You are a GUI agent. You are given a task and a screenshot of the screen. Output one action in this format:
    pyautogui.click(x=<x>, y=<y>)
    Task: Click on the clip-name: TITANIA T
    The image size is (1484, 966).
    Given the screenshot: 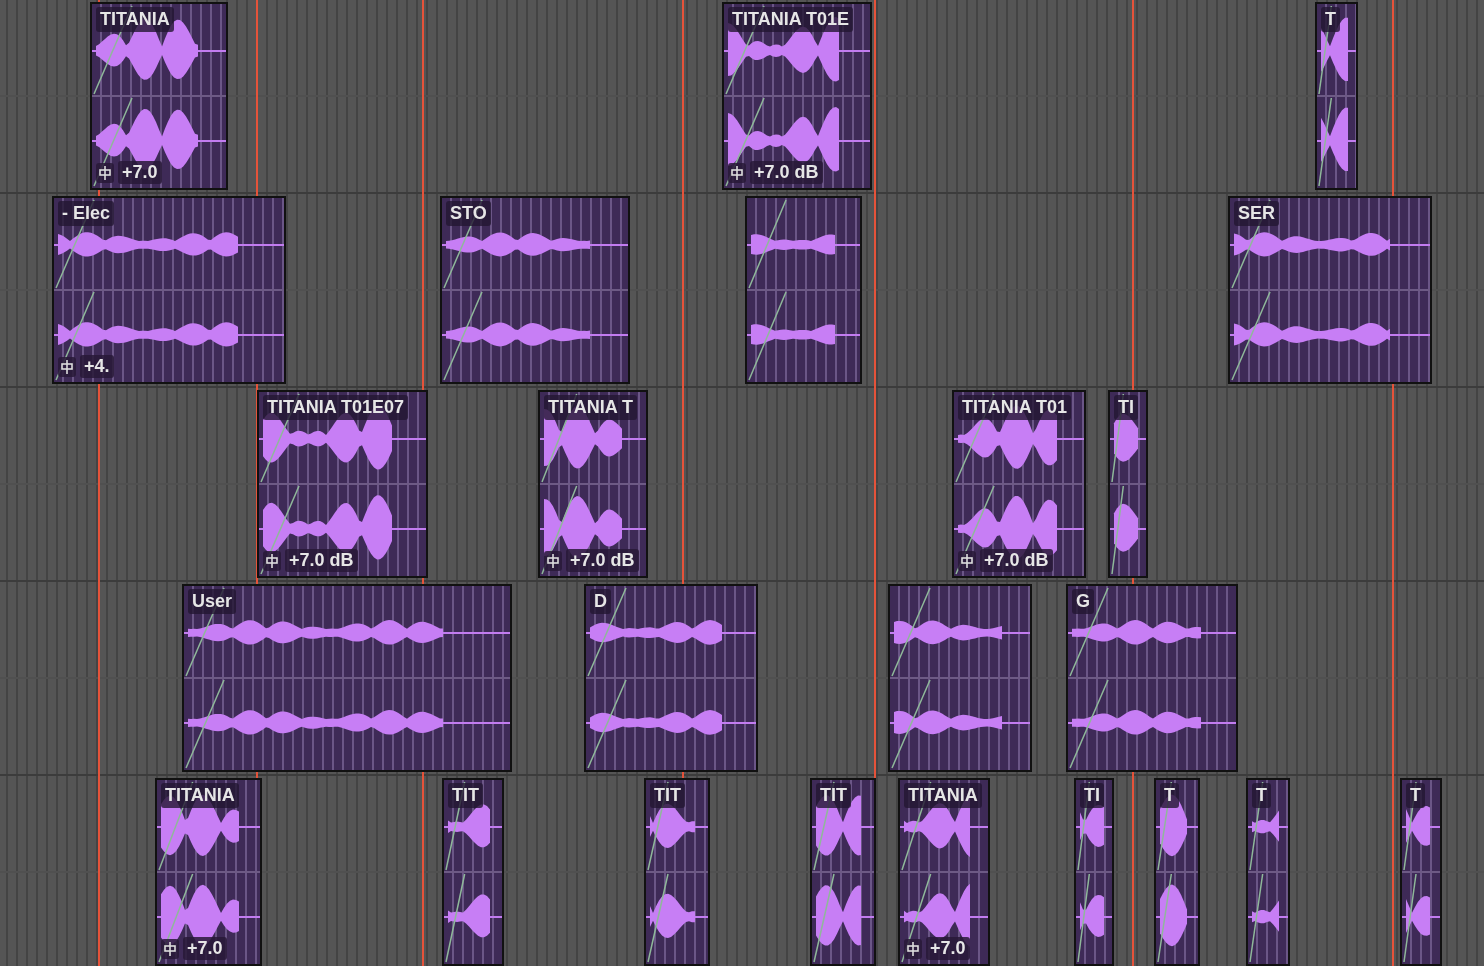 What is the action you would take?
    pyautogui.click(x=590, y=407)
    